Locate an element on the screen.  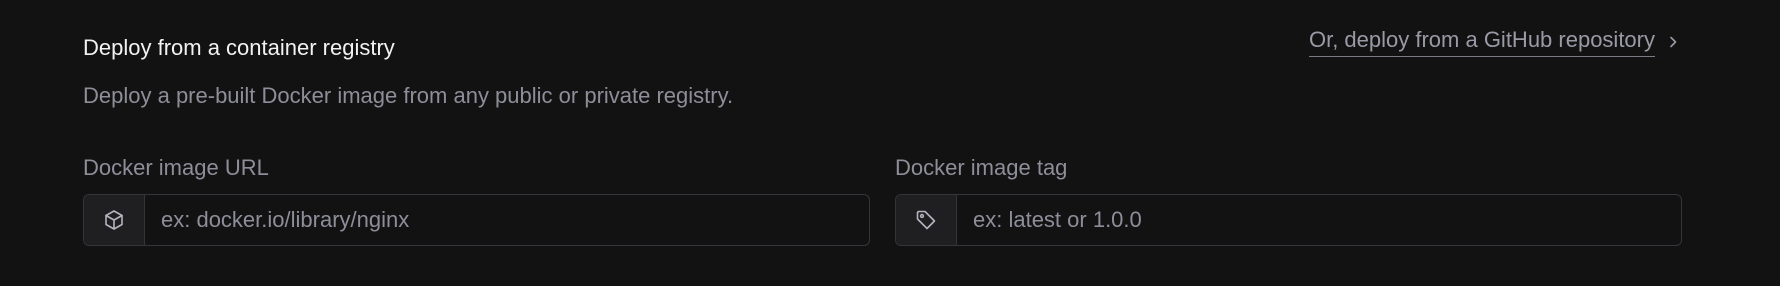
deploy-from-github-link: Or, deploy from a GitHub repository is located at coordinates (1494, 41).